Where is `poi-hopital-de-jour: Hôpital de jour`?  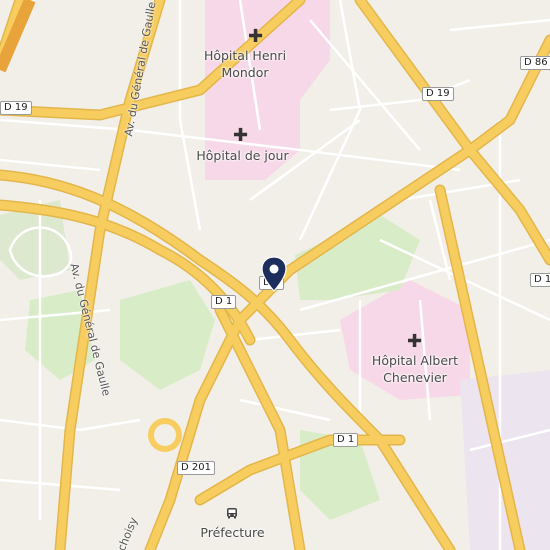
poi-hopital-de-jour: Hôpital de jour is located at coordinates (242, 155).